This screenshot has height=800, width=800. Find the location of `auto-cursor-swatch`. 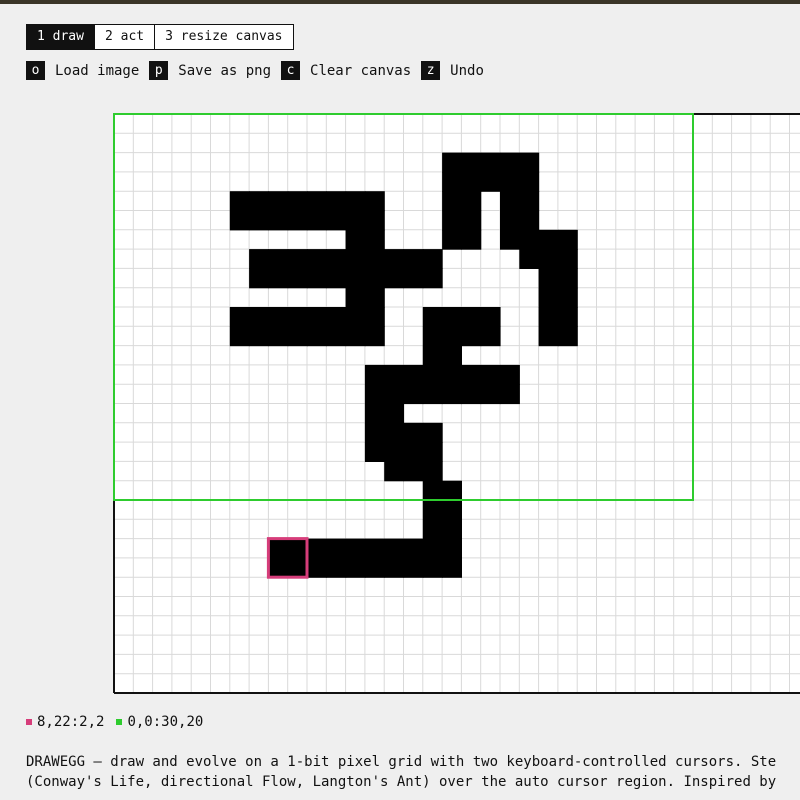

auto-cursor-swatch is located at coordinates (119, 722).